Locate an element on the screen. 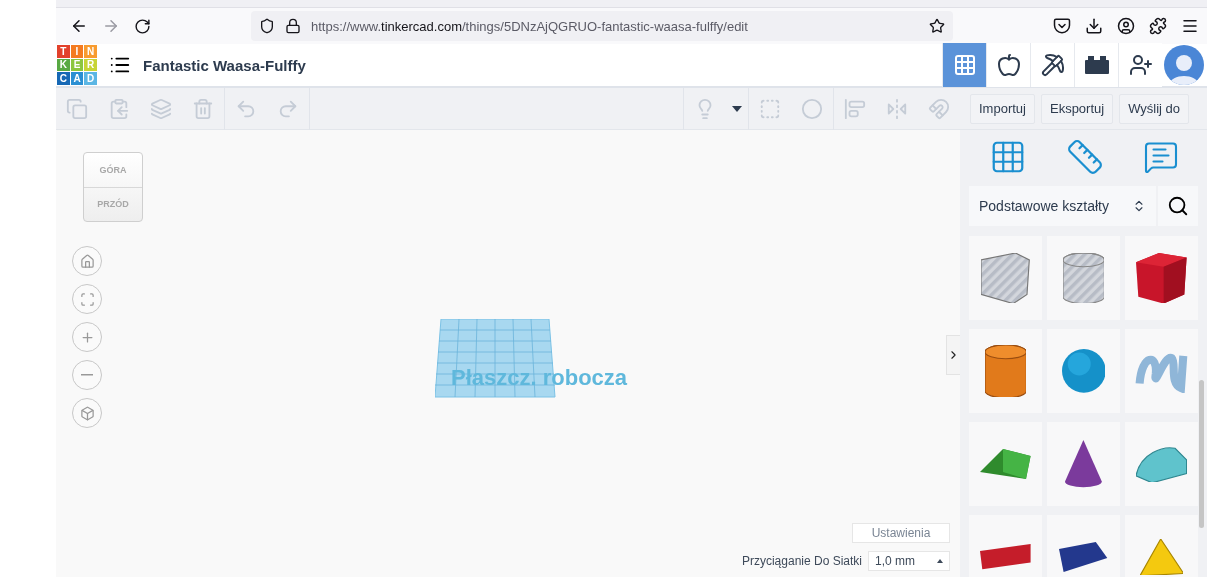 The image size is (1207, 577). action-button: Eksportuj is located at coordinates (1077, 108).